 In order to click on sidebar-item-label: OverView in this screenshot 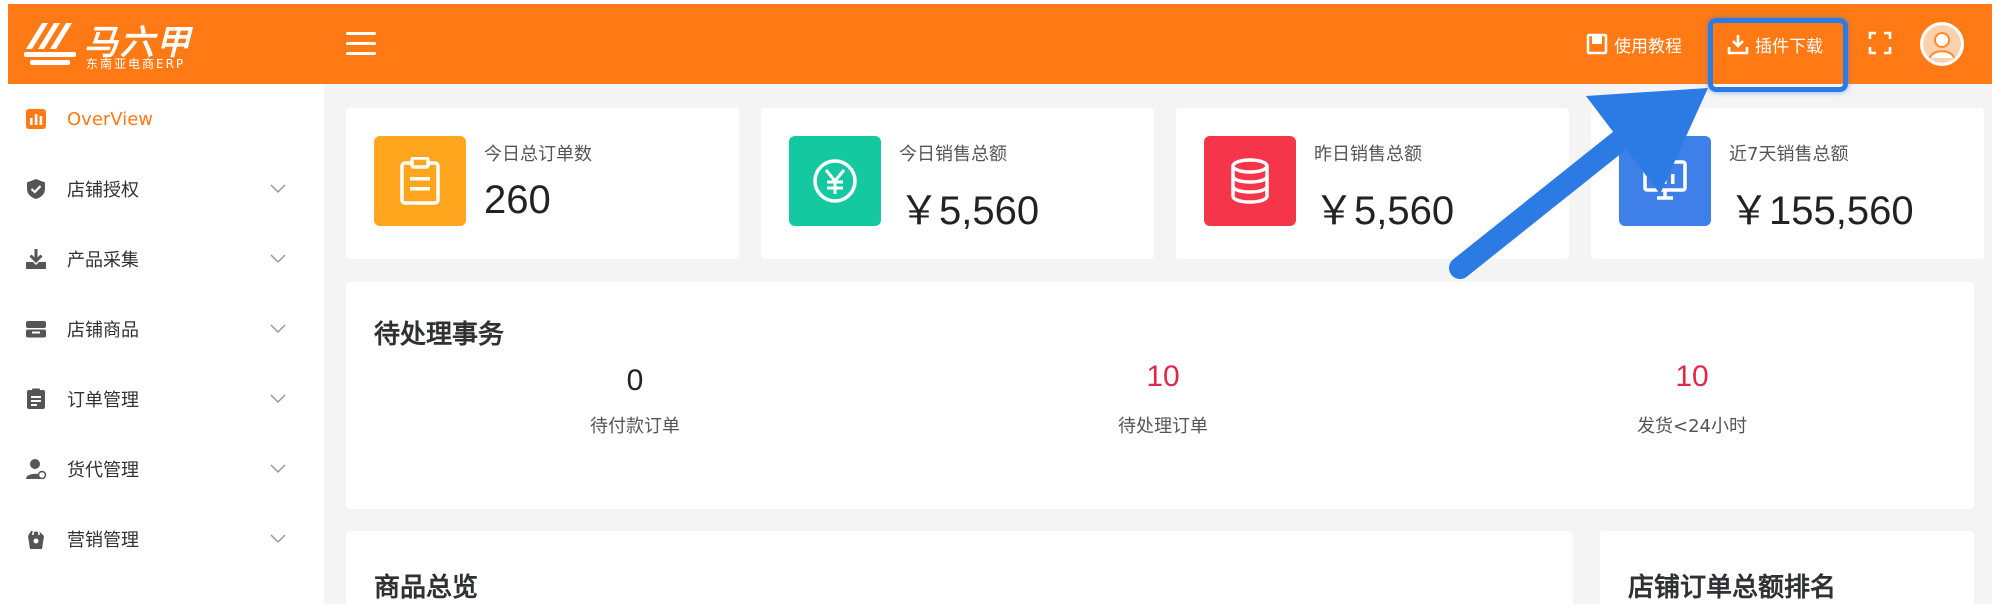, I will do `click(110, 119)`.